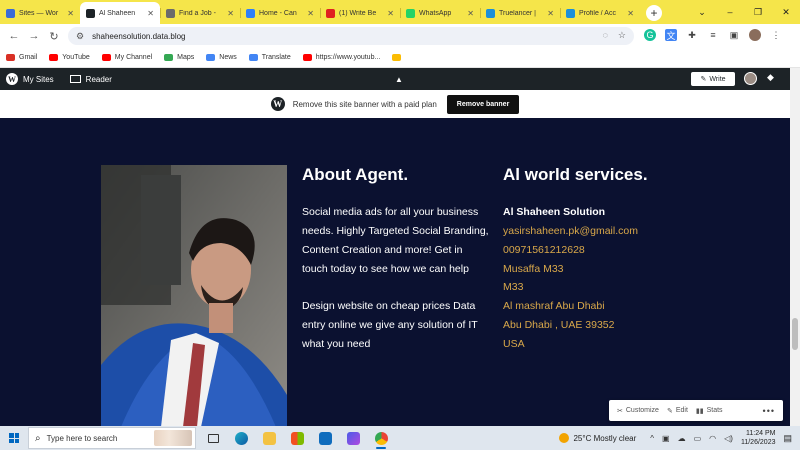 Image resolution: width=800 pixels, height=450 pixels. What do you see at coordinates (179, 57) in the screenshot?
I see `bookmark-item: Maps` at bounding box center [179, 57].